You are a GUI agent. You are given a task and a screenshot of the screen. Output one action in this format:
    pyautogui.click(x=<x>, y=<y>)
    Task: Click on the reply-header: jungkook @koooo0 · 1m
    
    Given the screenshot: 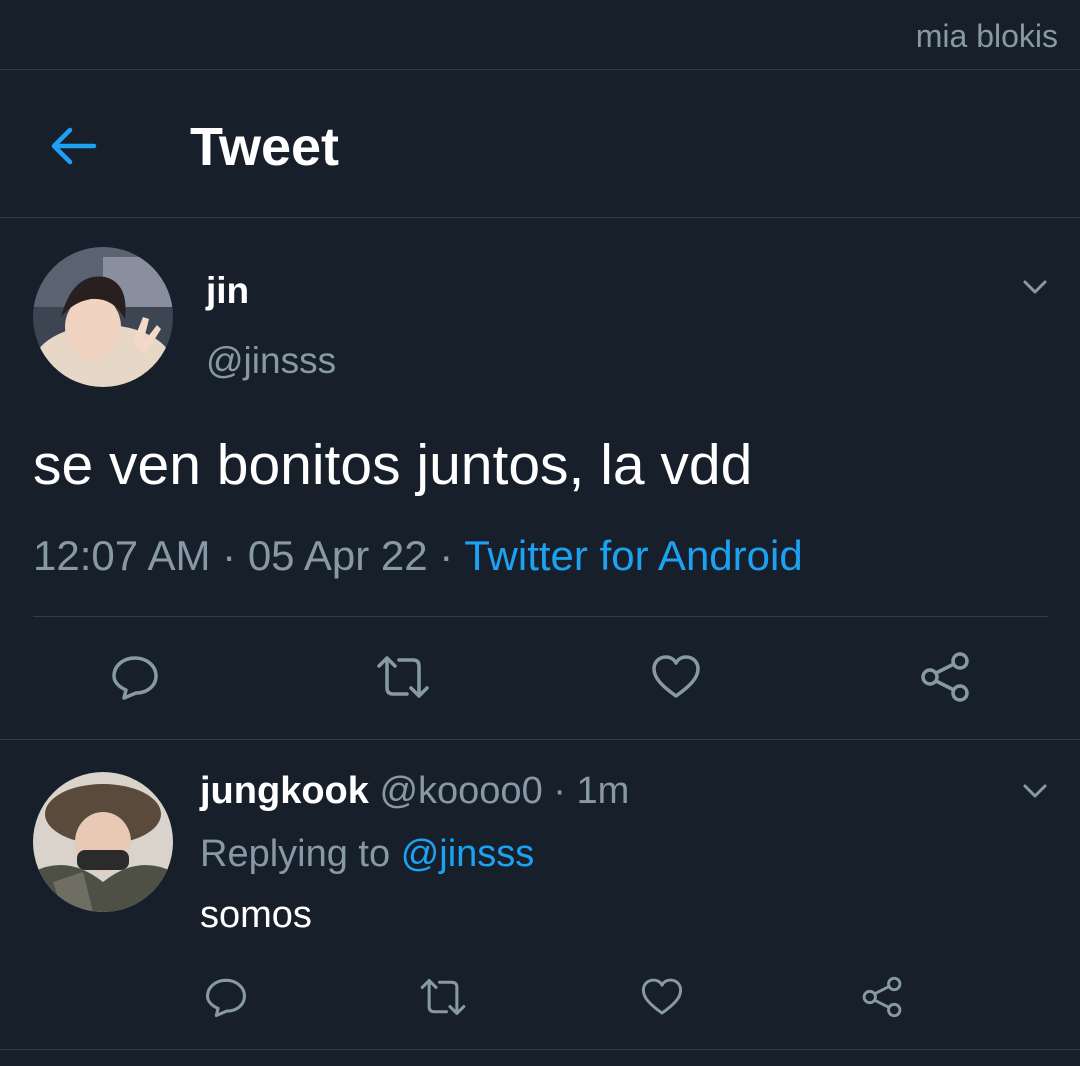 What is the action you would take?
    pyautogui.click(x=414, y=791)
    